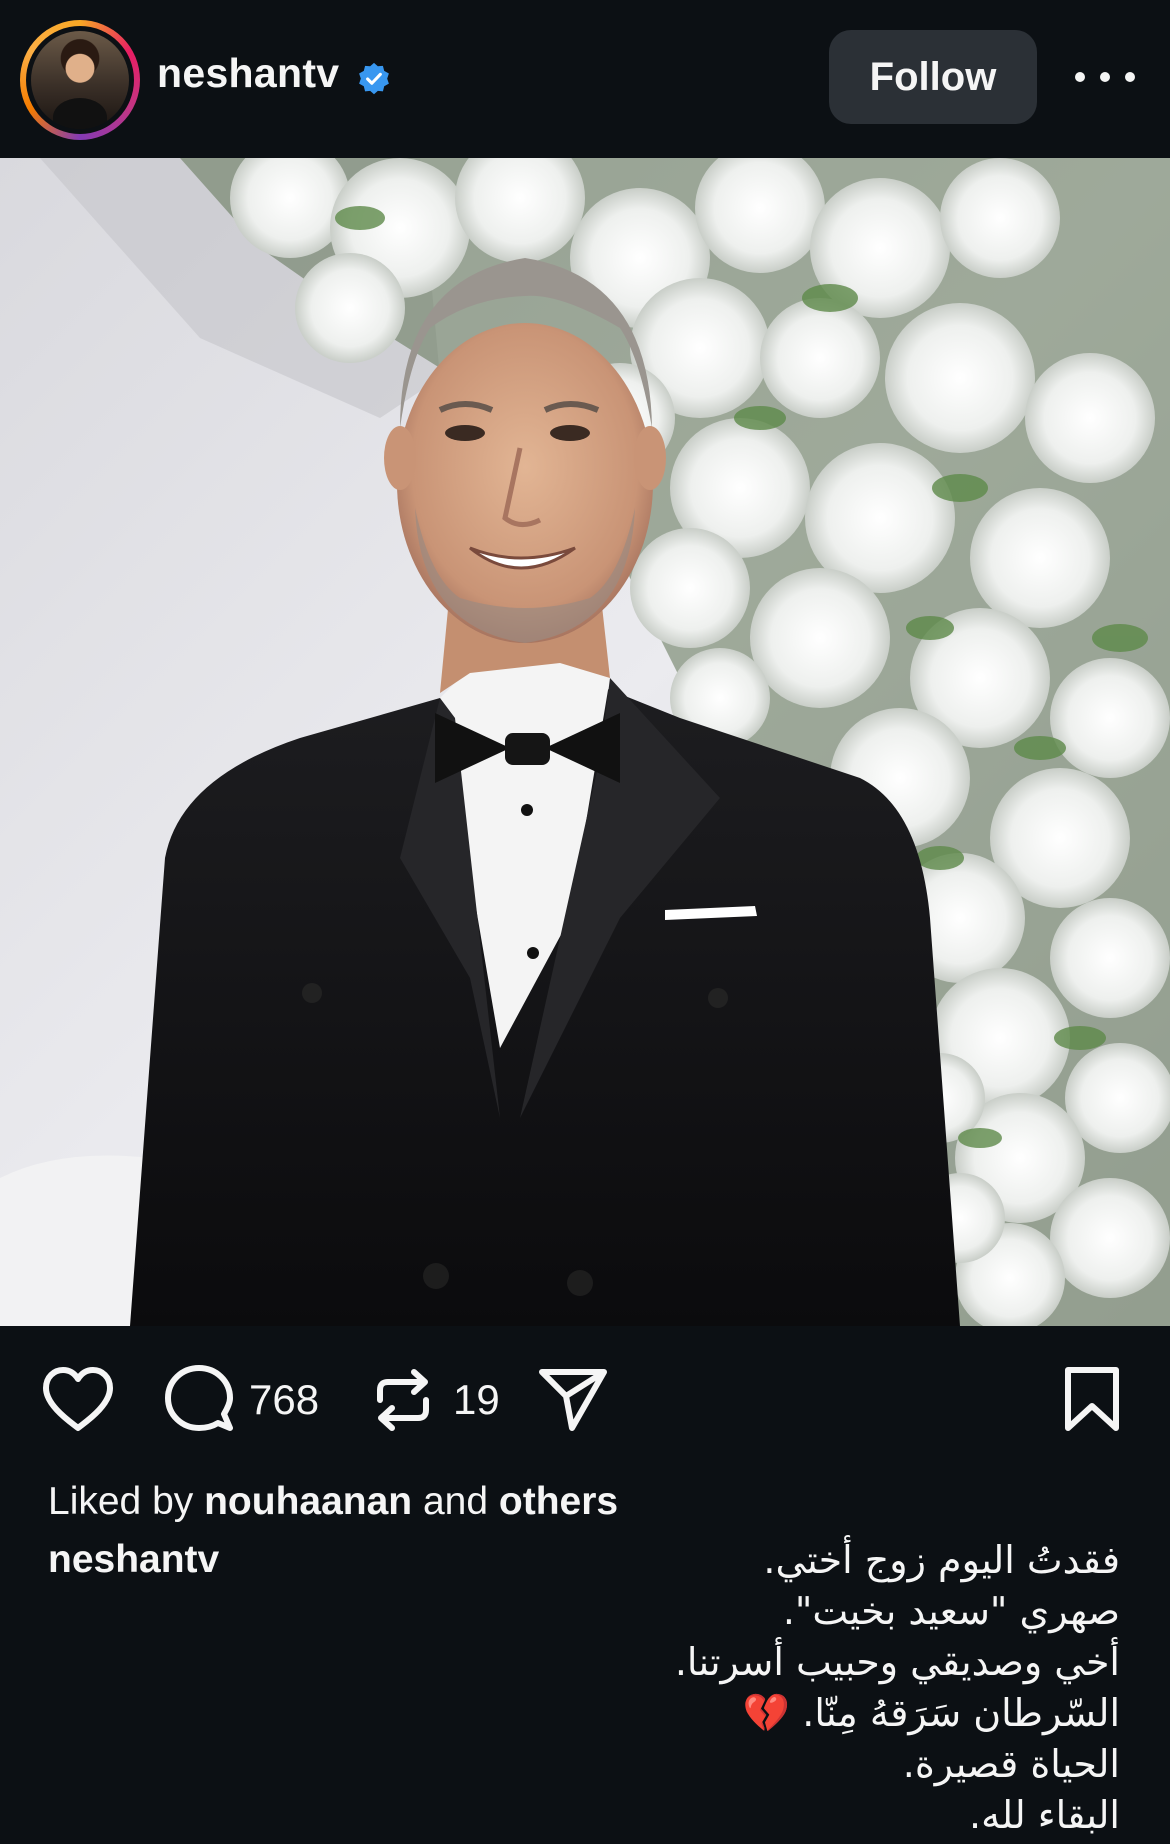  I want to click on caption-line: السّرطان سَرَقهُ مِنّا. 💔, so click(931, 1713).